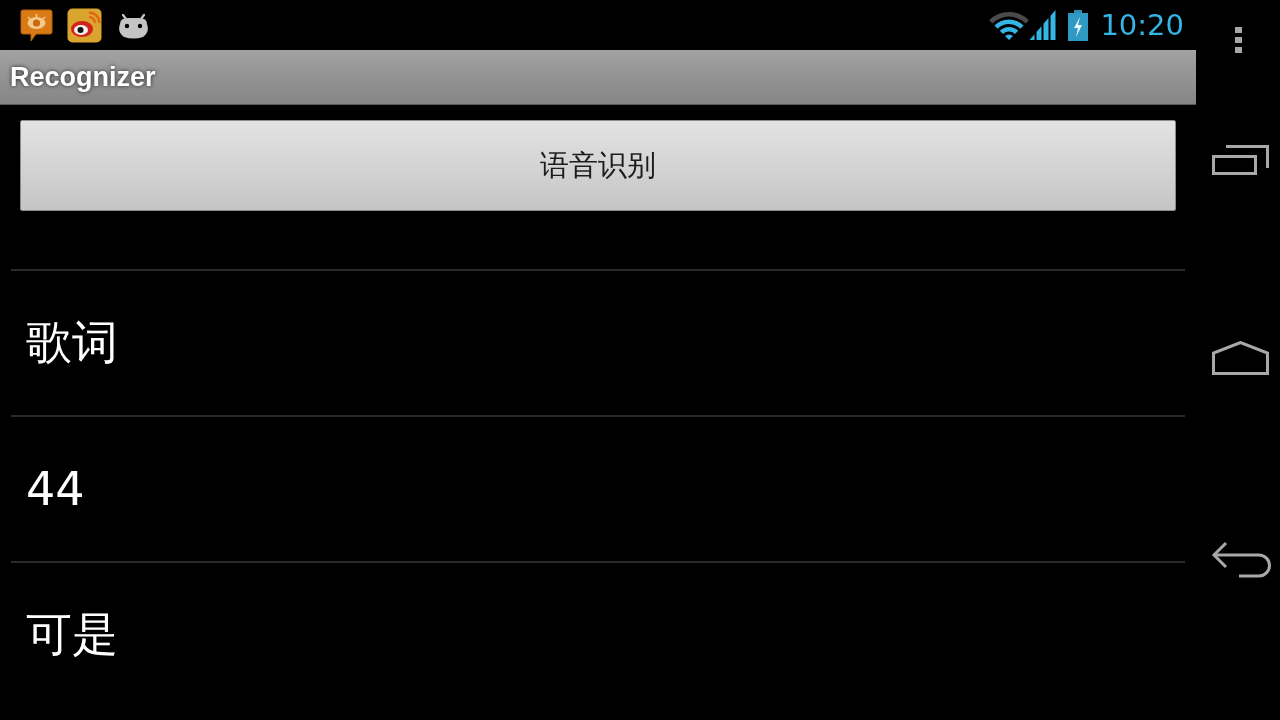  What do you see at coordinates (1043, 25) in the screenshot?
I see `signal-icon` at bounding box center [1043, 25].